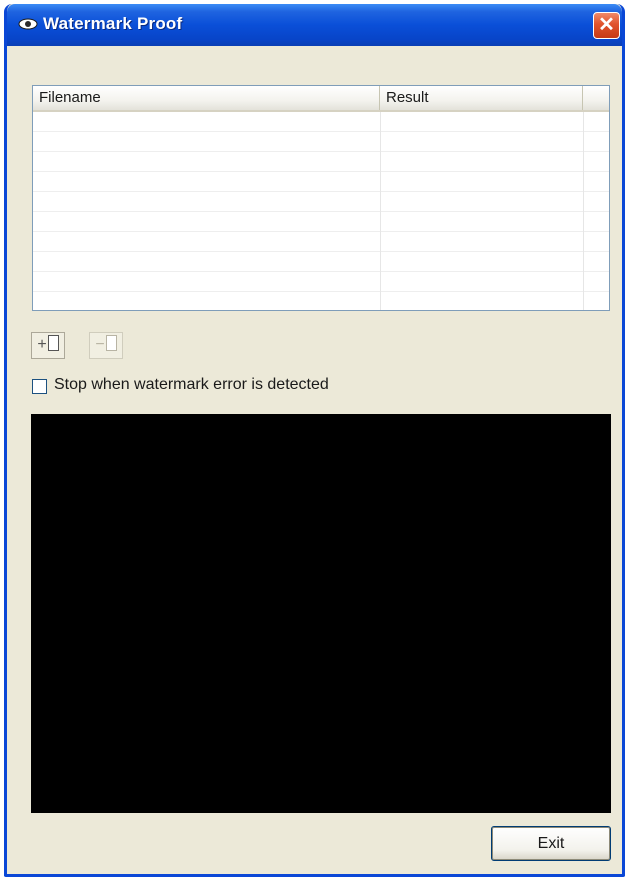 The width and height of the screenshot is (631, 881). I want to click on add-file-icon: +, so click(48, 344).